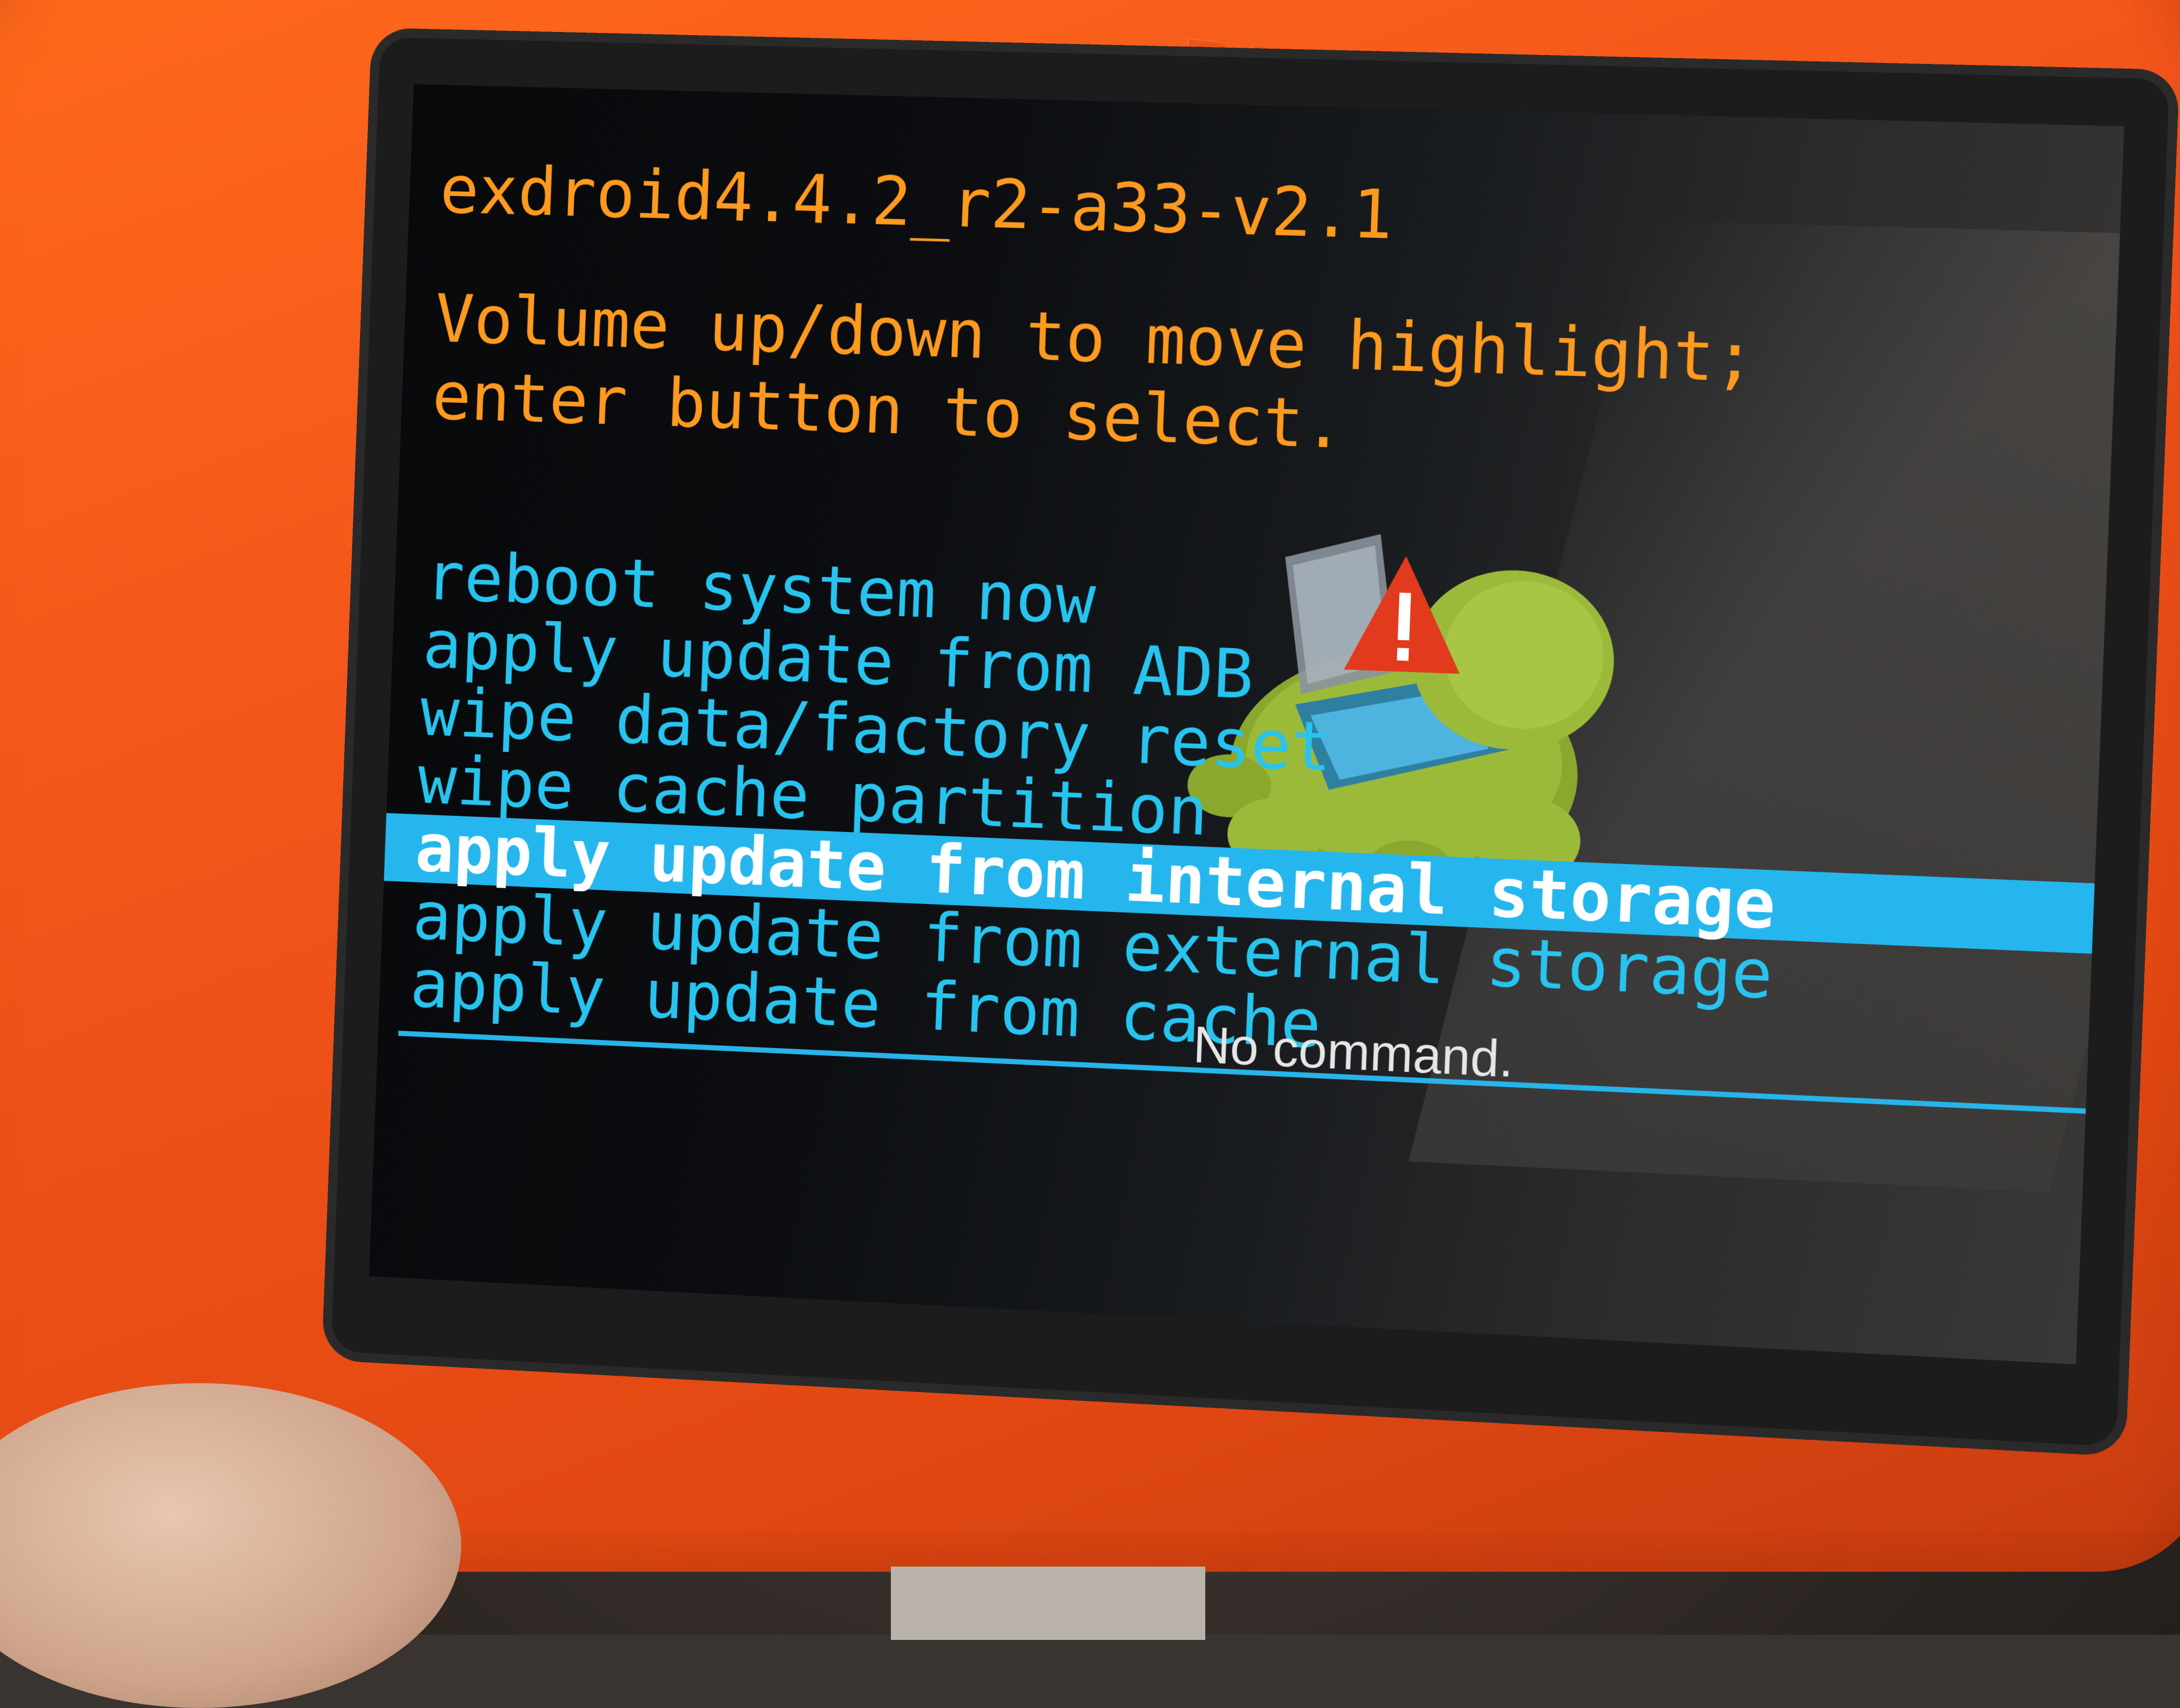  Describe the element at coordinates (917, 203) in the screenshot. I see `recovery-version: exdroid4.4.2_r2-a33-v2.1` at that location.